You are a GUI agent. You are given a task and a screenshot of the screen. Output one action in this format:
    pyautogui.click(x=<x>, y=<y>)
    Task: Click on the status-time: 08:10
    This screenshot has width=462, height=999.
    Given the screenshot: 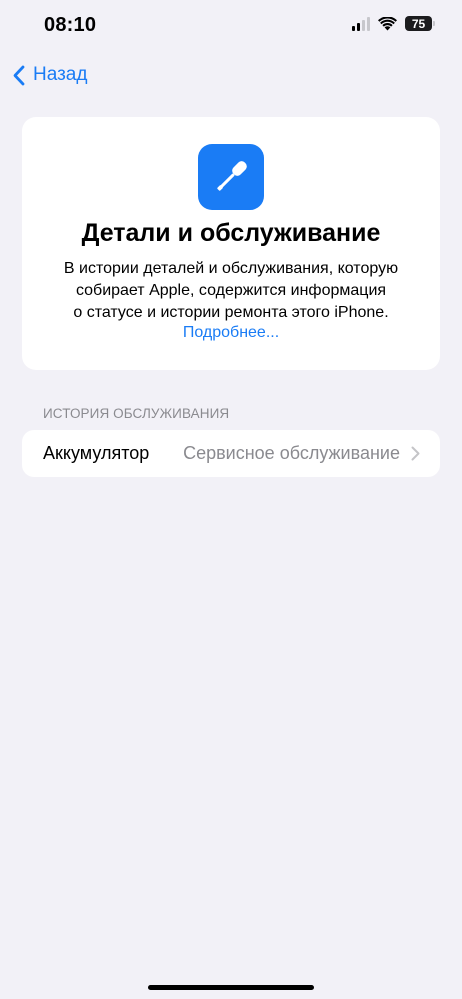 What is the action you would take?
    pyautogui.click(x=70, y=25)
    